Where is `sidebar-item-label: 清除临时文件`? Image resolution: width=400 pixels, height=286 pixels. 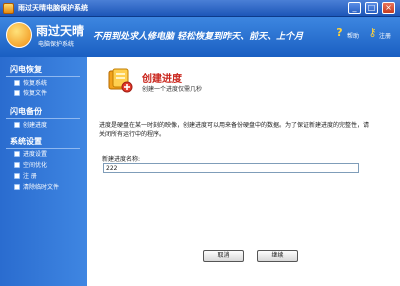
sidebar-item-label: 清除临时文件 is located at coordinates (41, 187).